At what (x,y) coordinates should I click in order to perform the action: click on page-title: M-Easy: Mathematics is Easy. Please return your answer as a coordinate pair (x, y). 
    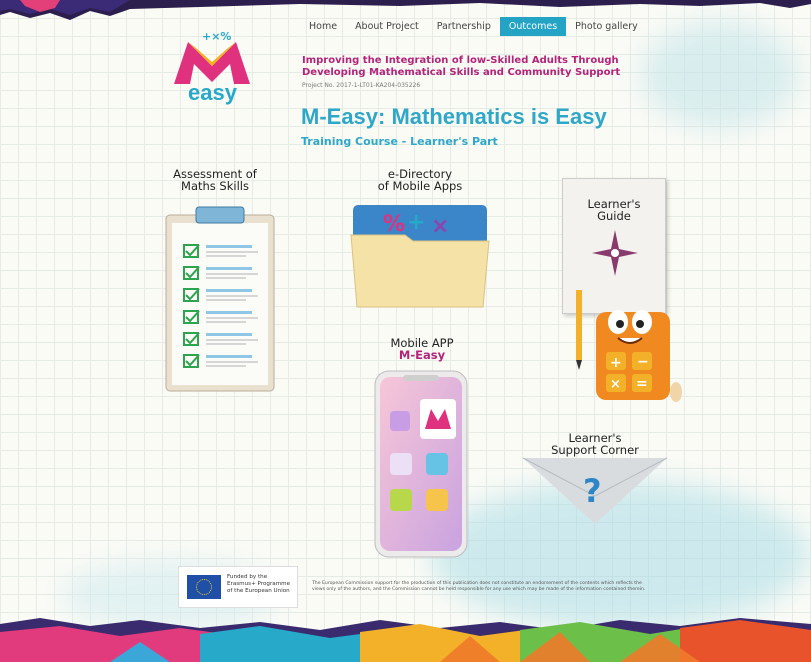
    Looking at the image, I should click on (454, 116).